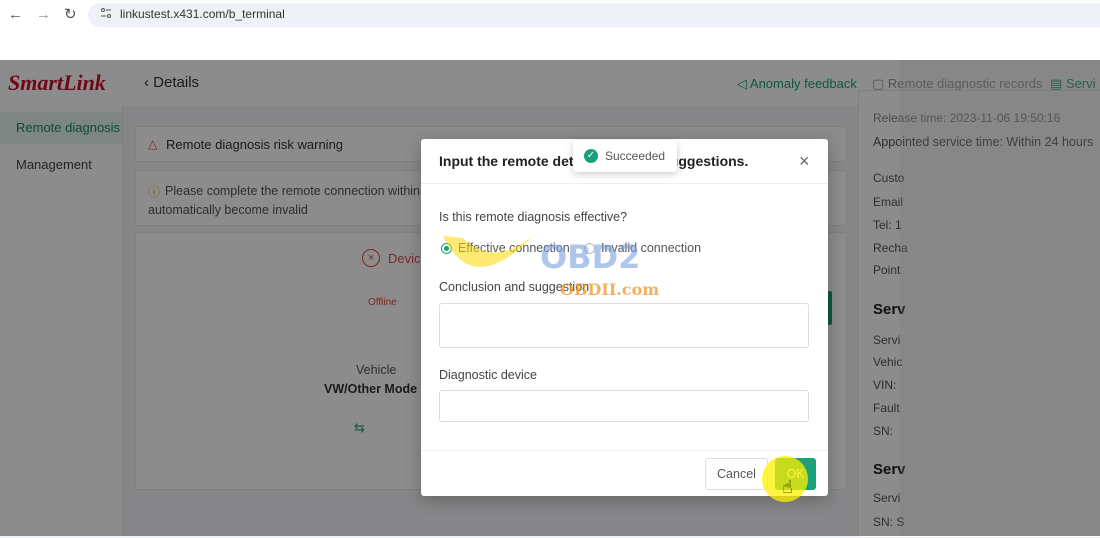 This screenshot has width=1100, height=538. I want to click on watermark-text-1: OBD2, so click(590, 257).